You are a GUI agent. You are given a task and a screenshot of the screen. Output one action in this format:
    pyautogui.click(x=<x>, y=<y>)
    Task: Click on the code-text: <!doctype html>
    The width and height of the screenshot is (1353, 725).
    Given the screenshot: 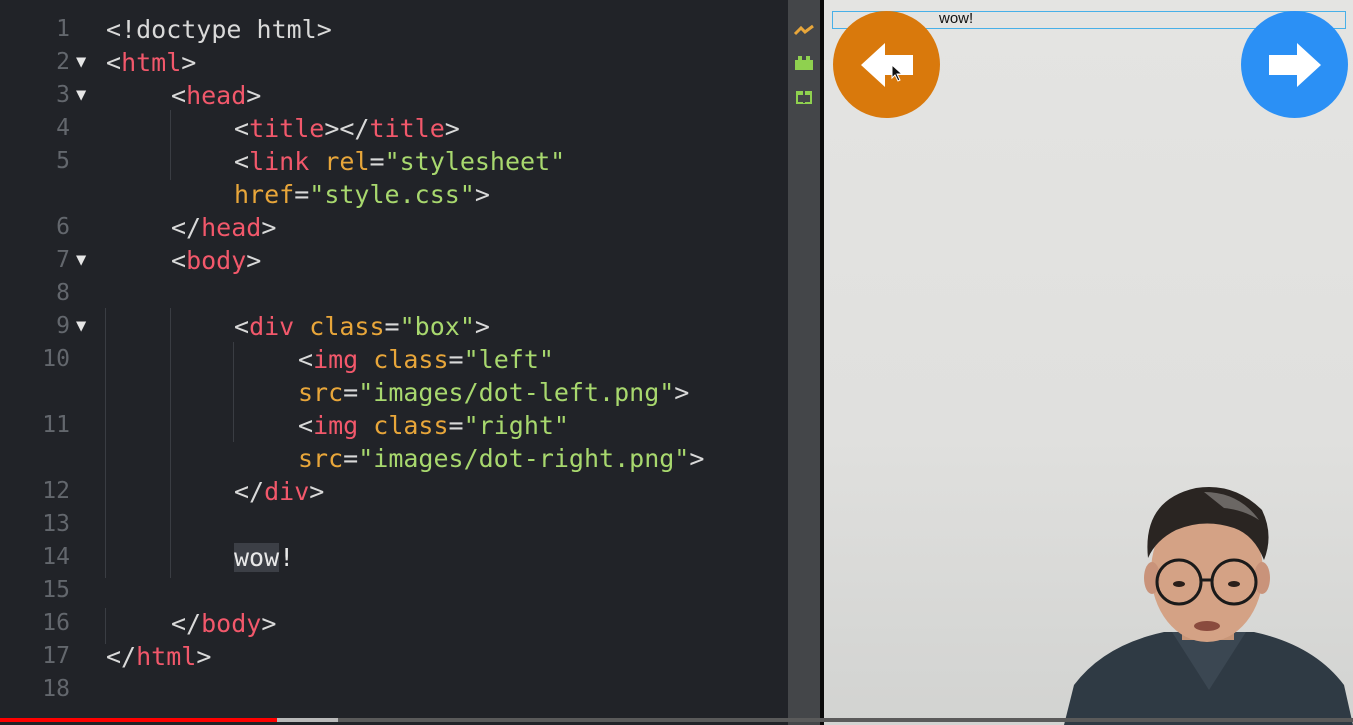 What is the action you would take?
    pyautogui.click(x=219, y=29)
    